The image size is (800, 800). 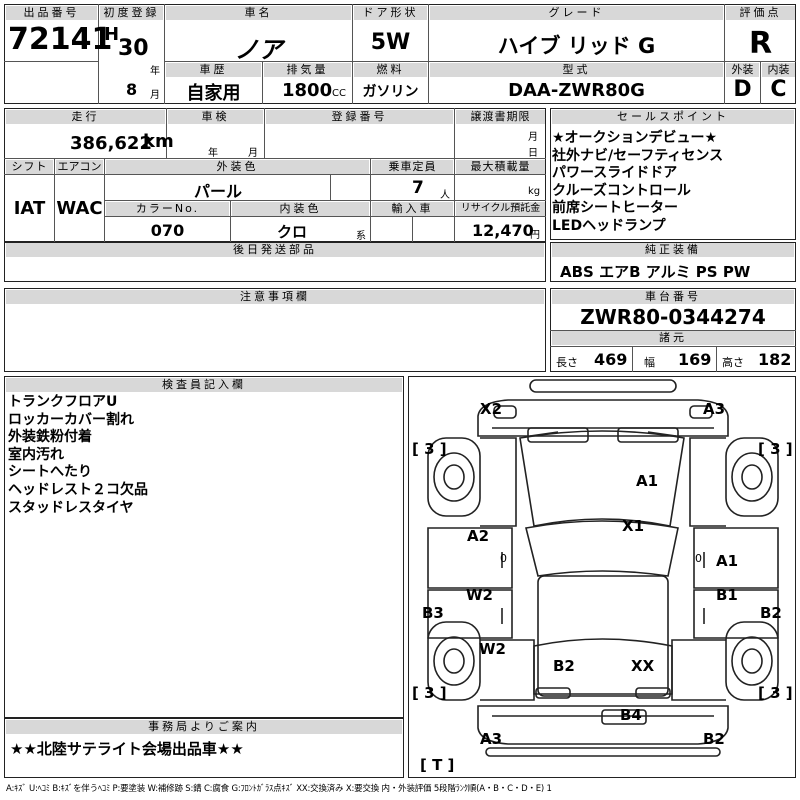 What do you see at coordinates (79, 208) in the screenshot?
I see `aircon: WAC` at bounding box center [79, 208].